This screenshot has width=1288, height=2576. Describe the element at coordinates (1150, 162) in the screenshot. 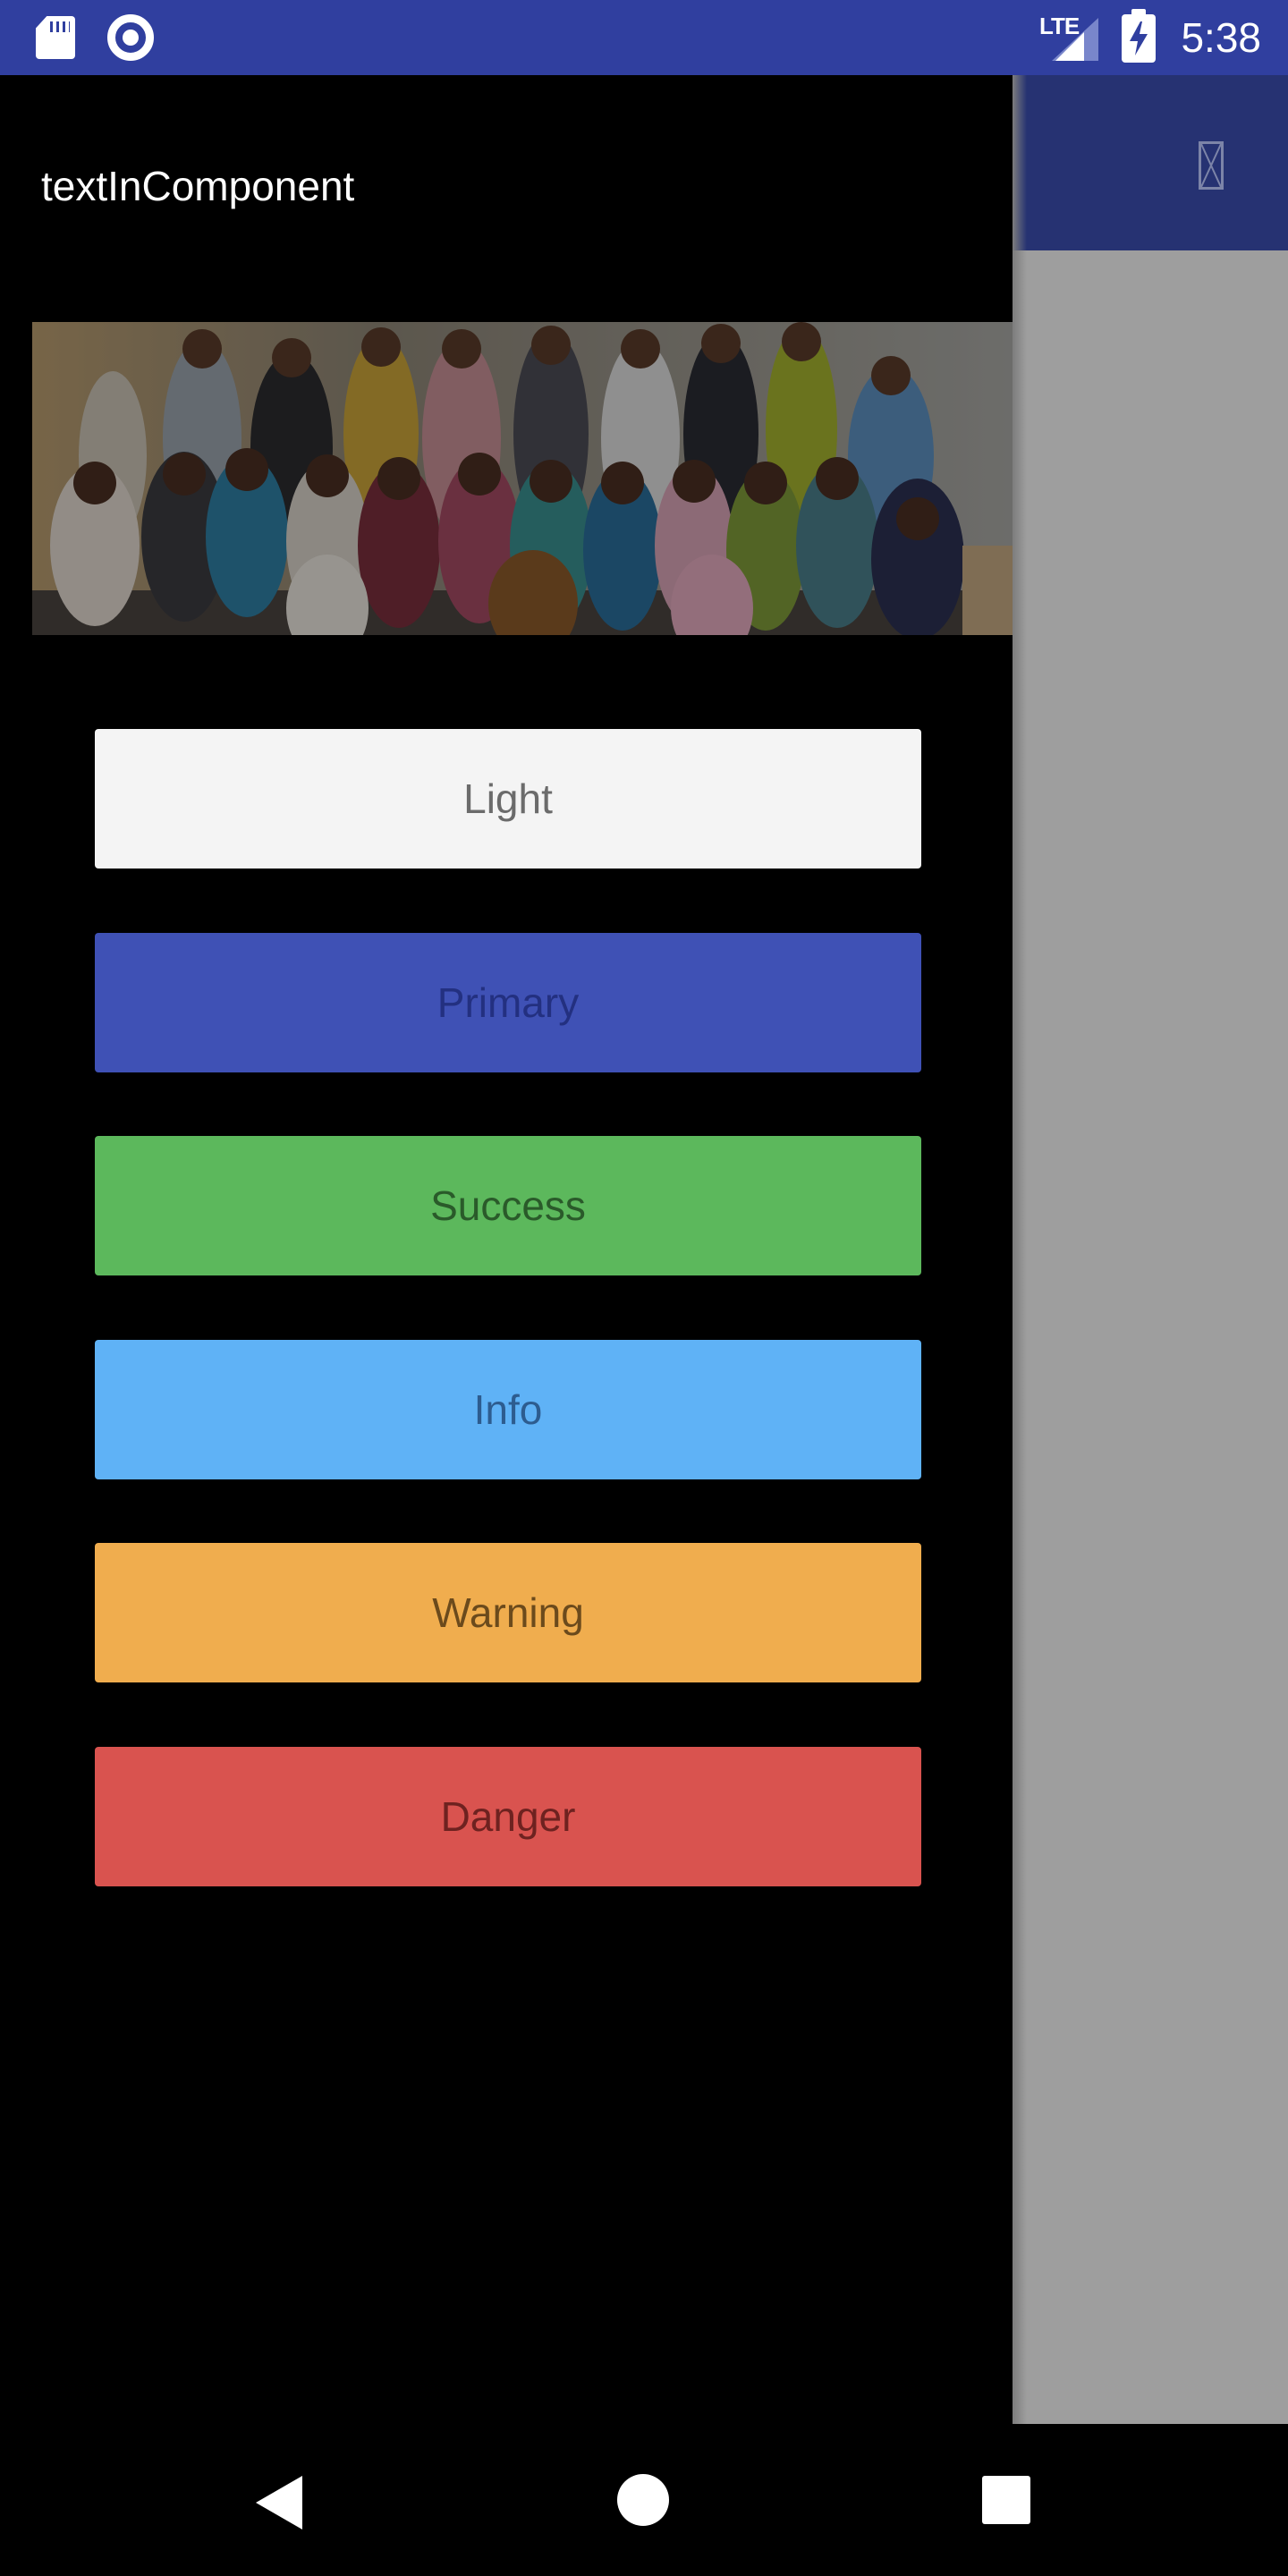

I see `app-toolbar` at that location.